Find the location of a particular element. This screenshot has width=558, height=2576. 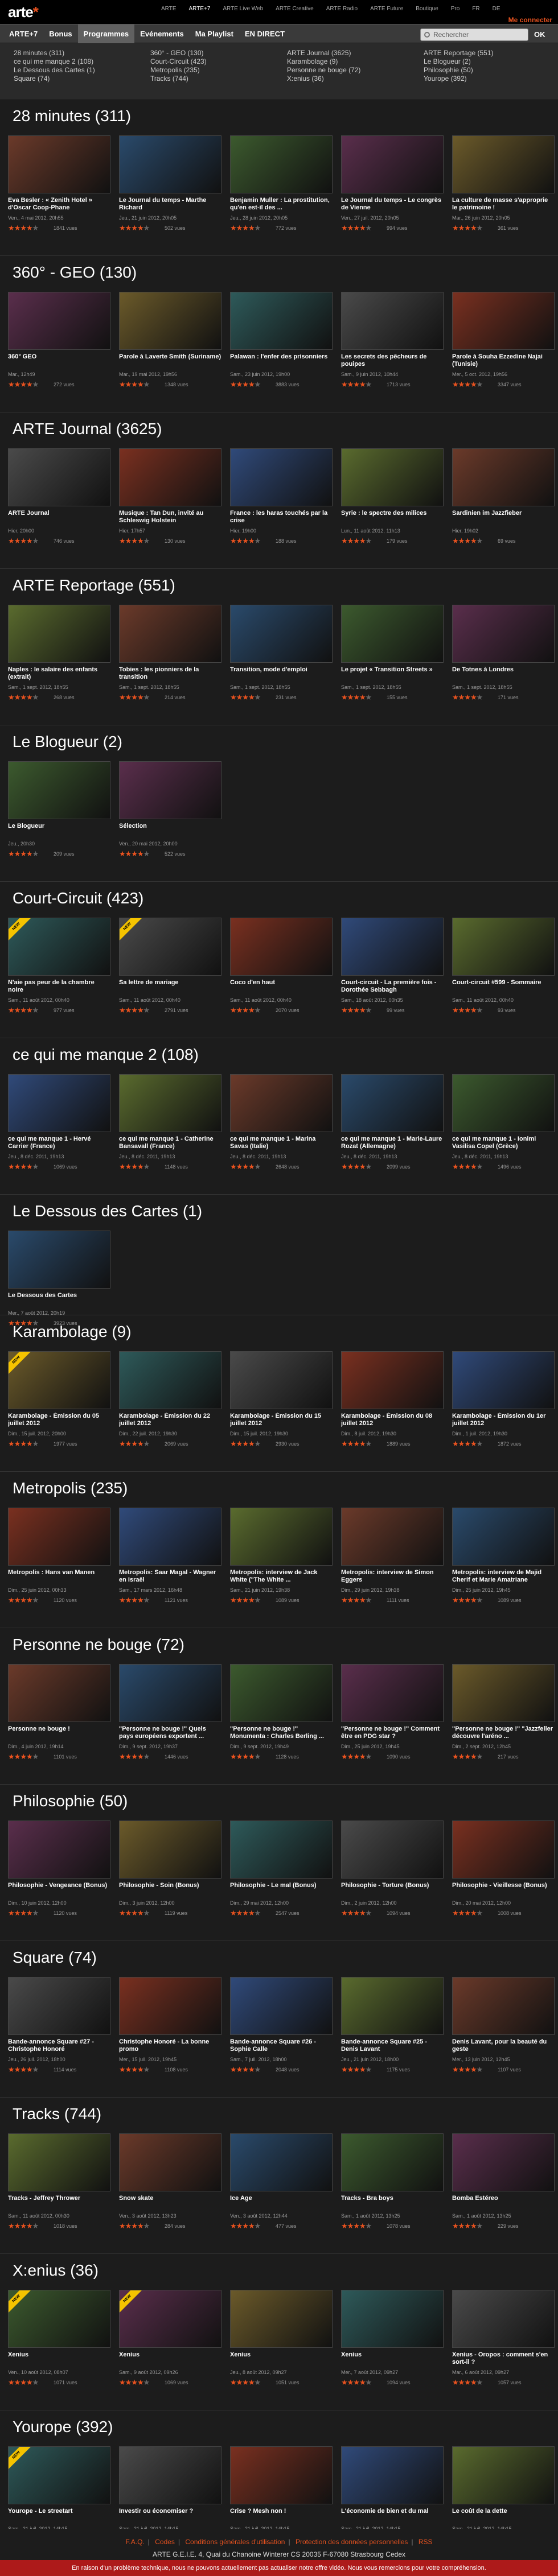

video-title: N'aie pas peur de la chambre noire is located at coordinates (59, 987).